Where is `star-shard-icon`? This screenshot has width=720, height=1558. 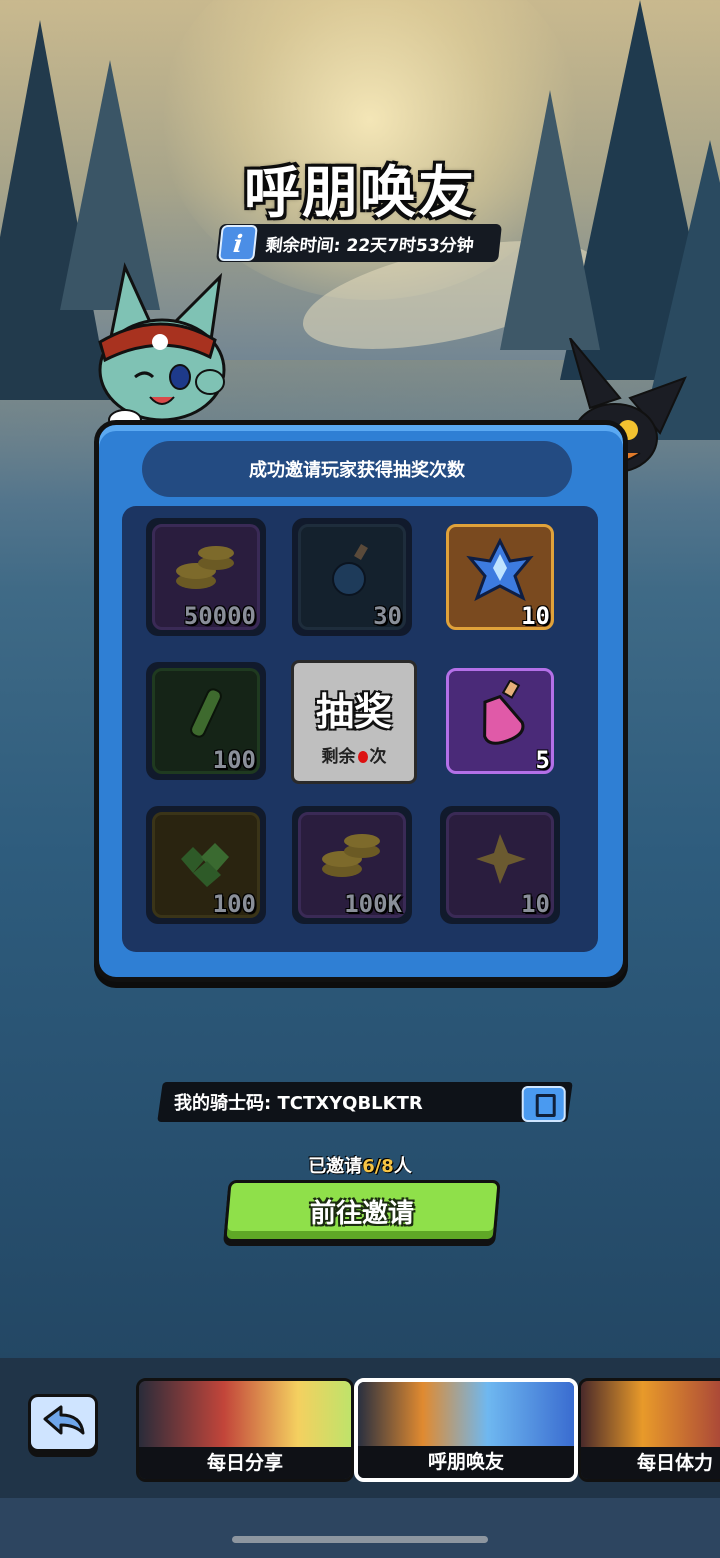
star-shard-icon is located at coordinates (501, 859).